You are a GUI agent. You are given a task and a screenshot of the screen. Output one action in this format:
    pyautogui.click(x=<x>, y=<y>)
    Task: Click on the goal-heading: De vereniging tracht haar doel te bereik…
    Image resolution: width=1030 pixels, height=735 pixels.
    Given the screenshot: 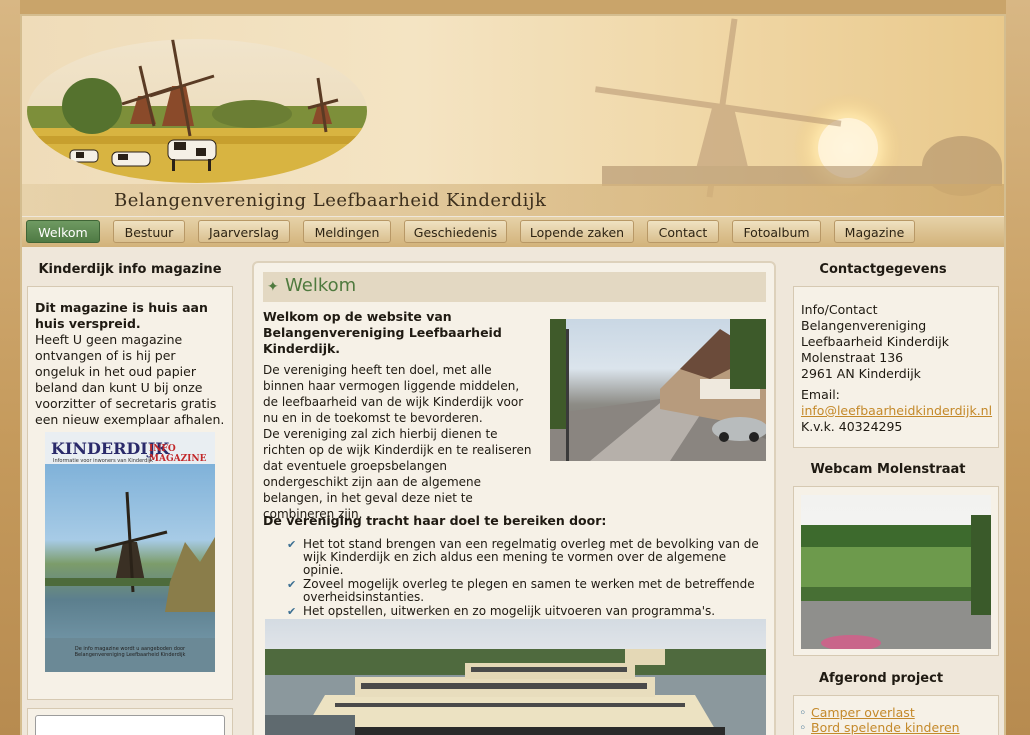 What is the action you would take?
    pyautogui.click(x=435, y=520)
    